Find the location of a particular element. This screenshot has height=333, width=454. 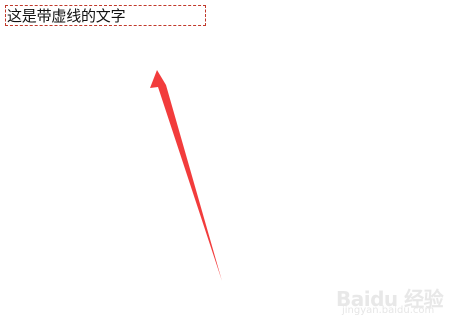

watermark-url-text: jingyan.baidu.com is located at coordinates (388, 310).